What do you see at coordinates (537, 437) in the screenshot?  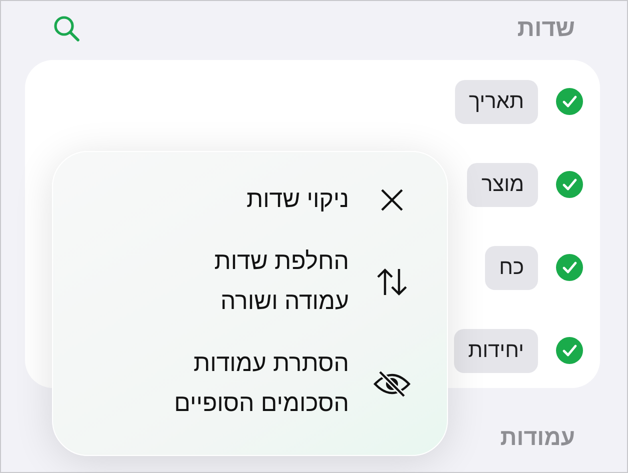 I see `section-title: עמודות` at bounding box center [537, 437].